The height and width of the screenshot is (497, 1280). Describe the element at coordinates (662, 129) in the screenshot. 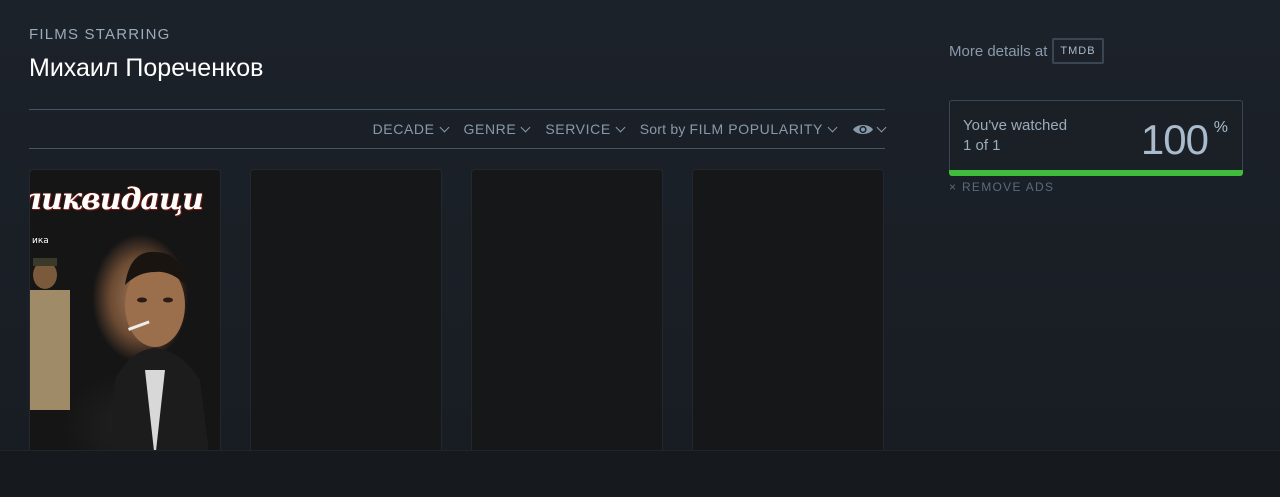

I see `sort-prefix: Sort by` at that location.